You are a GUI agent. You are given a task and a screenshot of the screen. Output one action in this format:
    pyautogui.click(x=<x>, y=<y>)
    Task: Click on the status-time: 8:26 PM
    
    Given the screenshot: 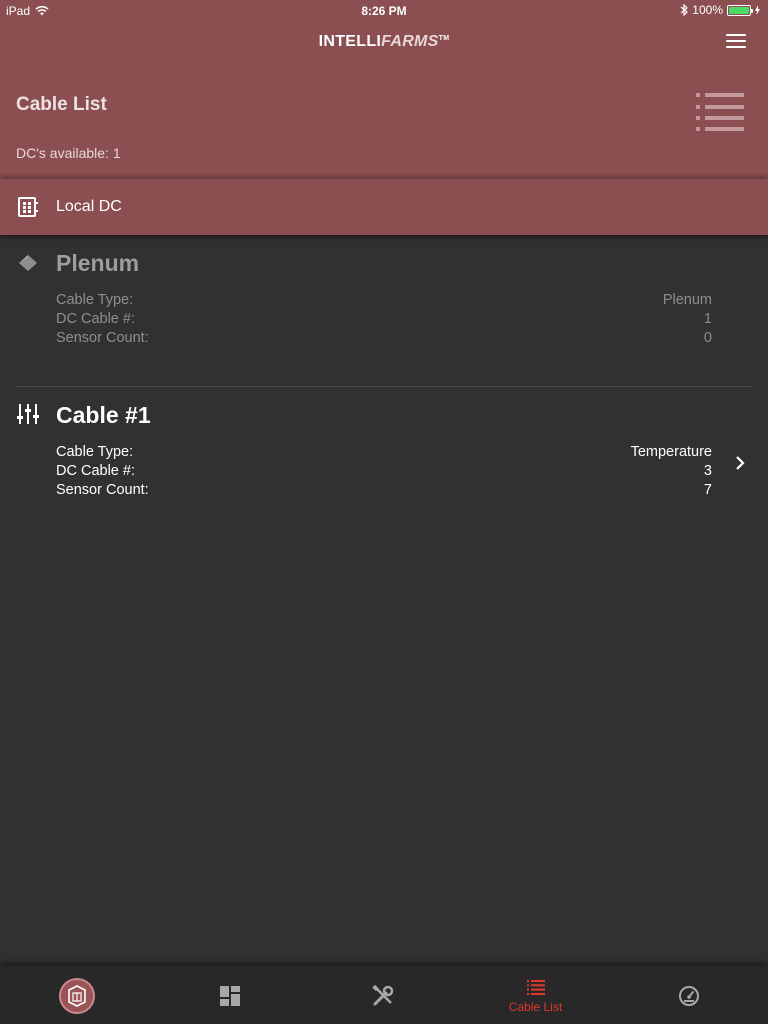 What is the action you would take?
    pyautogui.click(x=384, y=11)
    